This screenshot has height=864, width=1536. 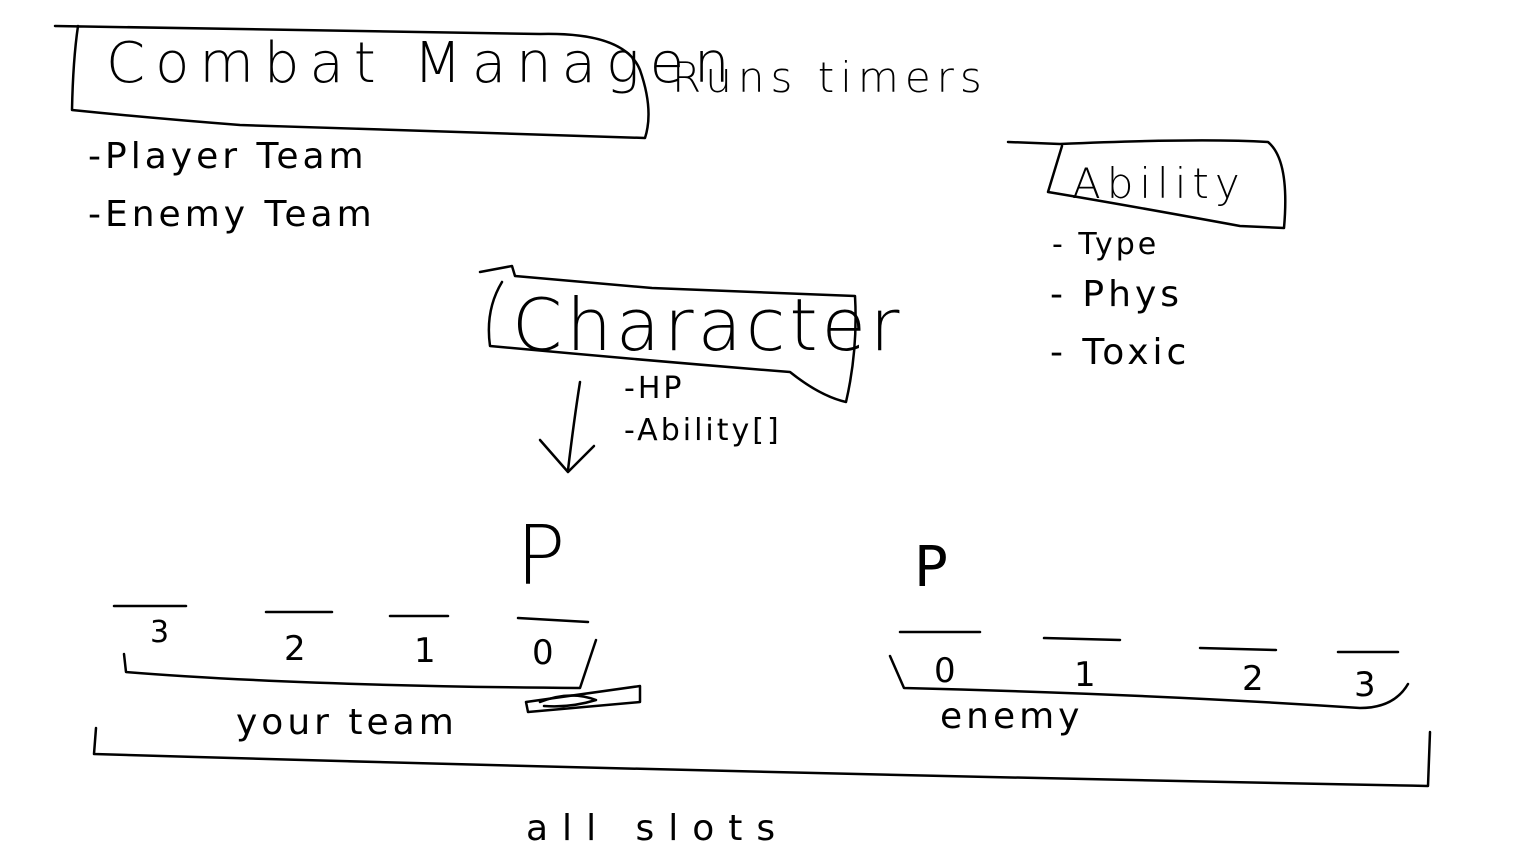 I want to click on ability-field-phys: - Phys, so click(x=1116, y=294).